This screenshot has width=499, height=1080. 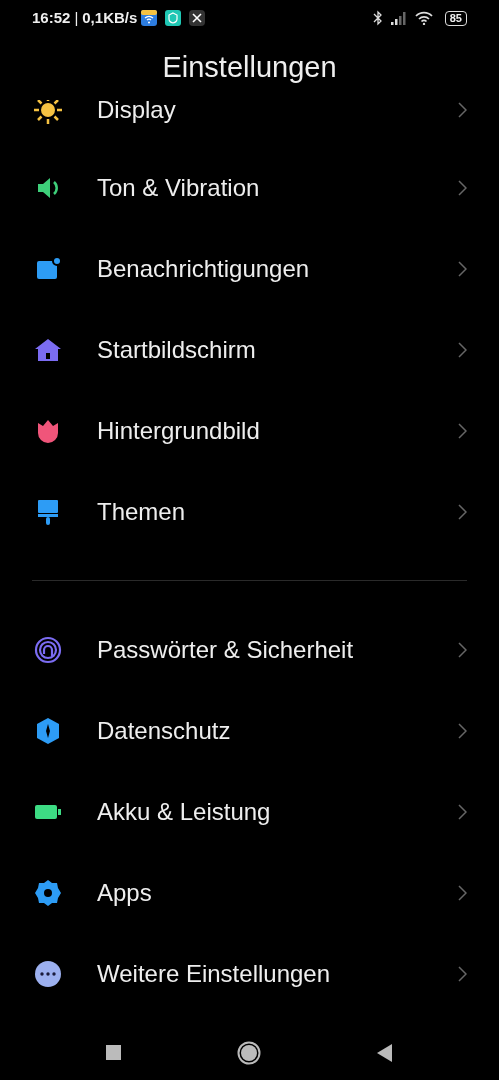 I want to click on wifi-icon, so click(x=423, y=18).